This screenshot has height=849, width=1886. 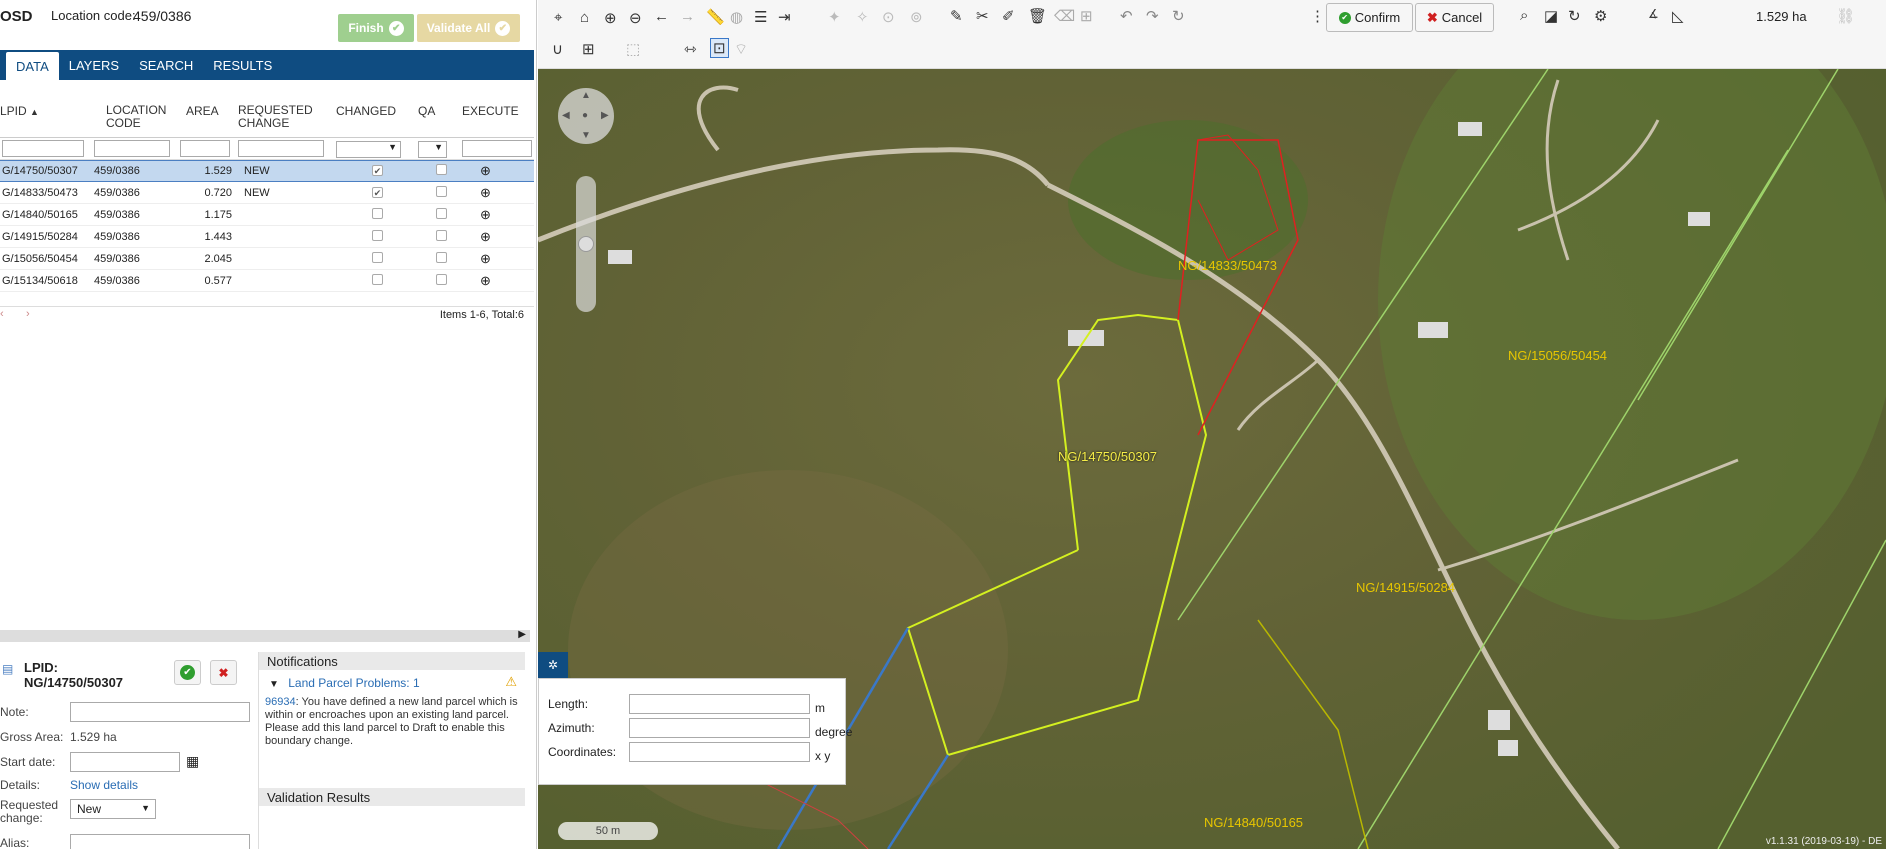 What do you see at coordinates (1600, 16) in the screenshot?
I see `gear-icon: ⚙` at bounding box center [1600, 16].